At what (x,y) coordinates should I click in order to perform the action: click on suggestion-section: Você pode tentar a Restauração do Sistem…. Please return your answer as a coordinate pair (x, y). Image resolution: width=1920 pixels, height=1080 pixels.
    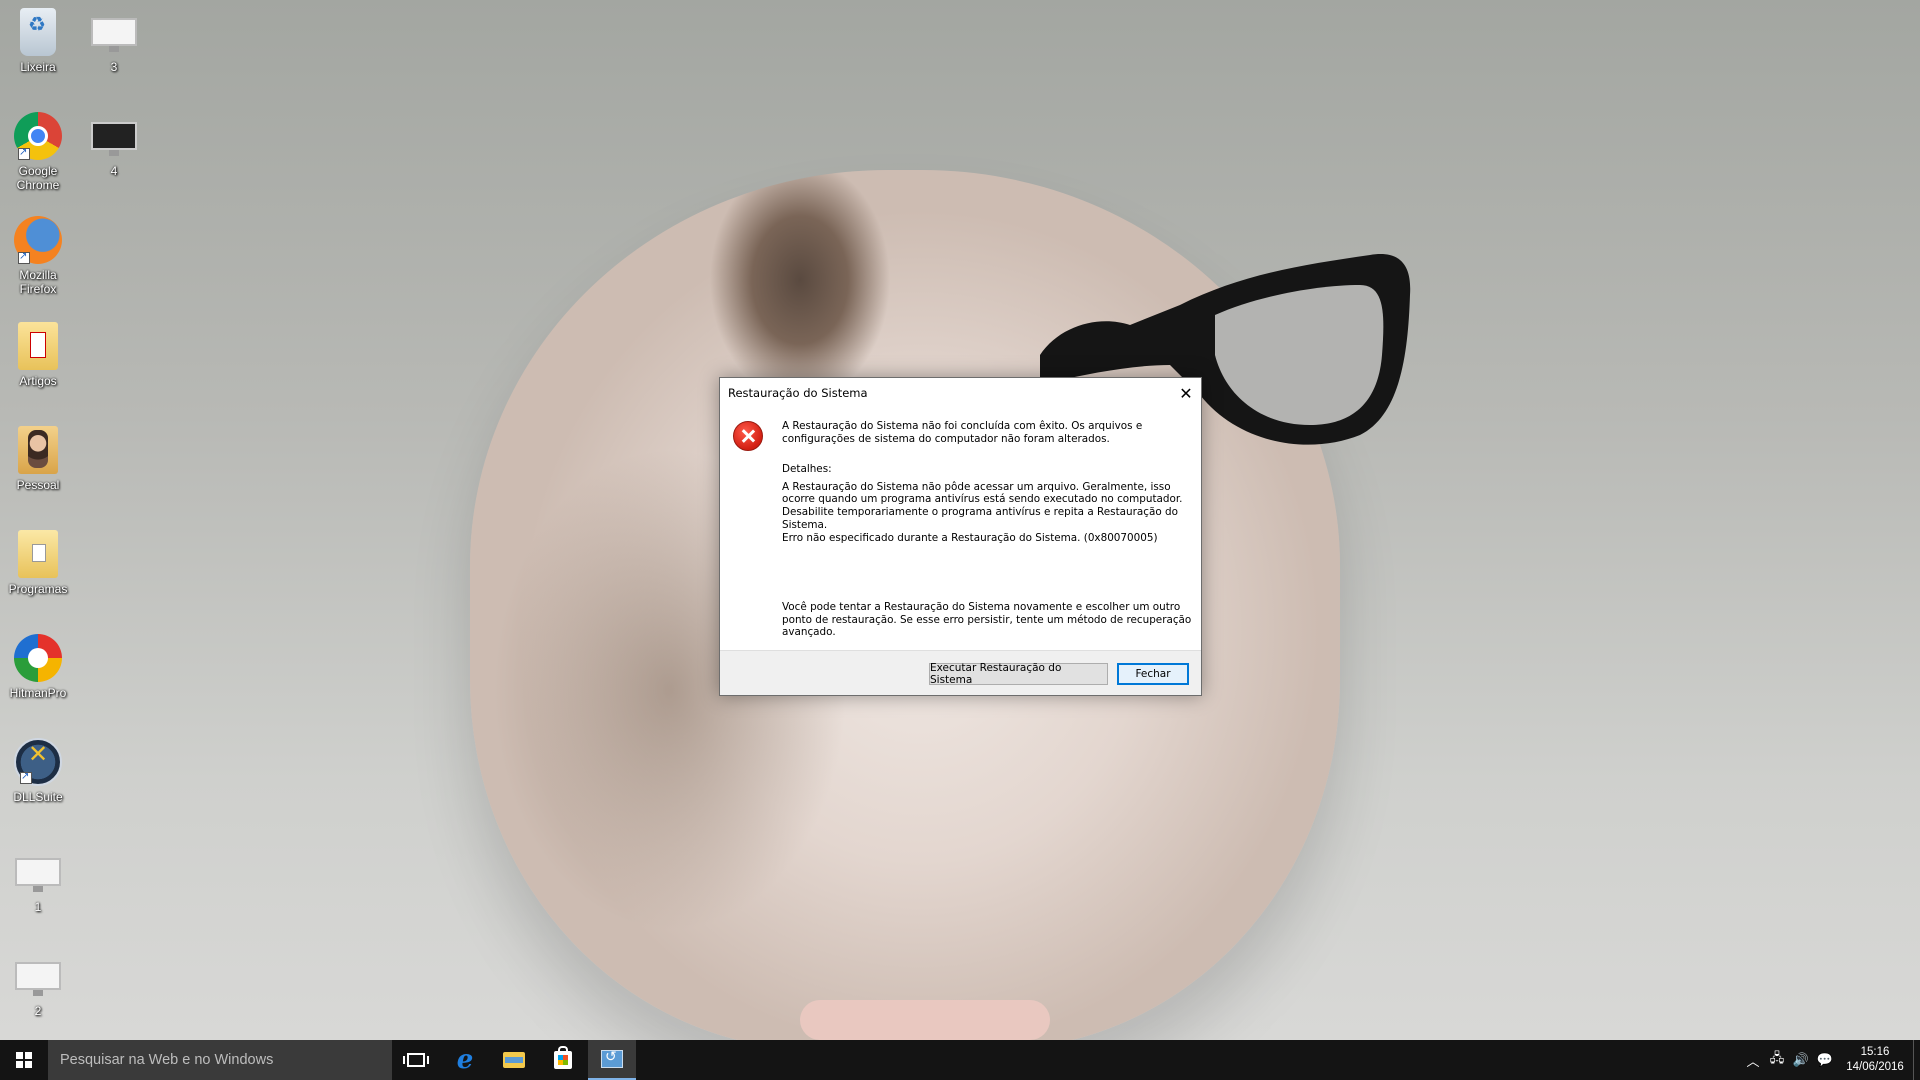
    Looking at the image, I should click on (987, 620).